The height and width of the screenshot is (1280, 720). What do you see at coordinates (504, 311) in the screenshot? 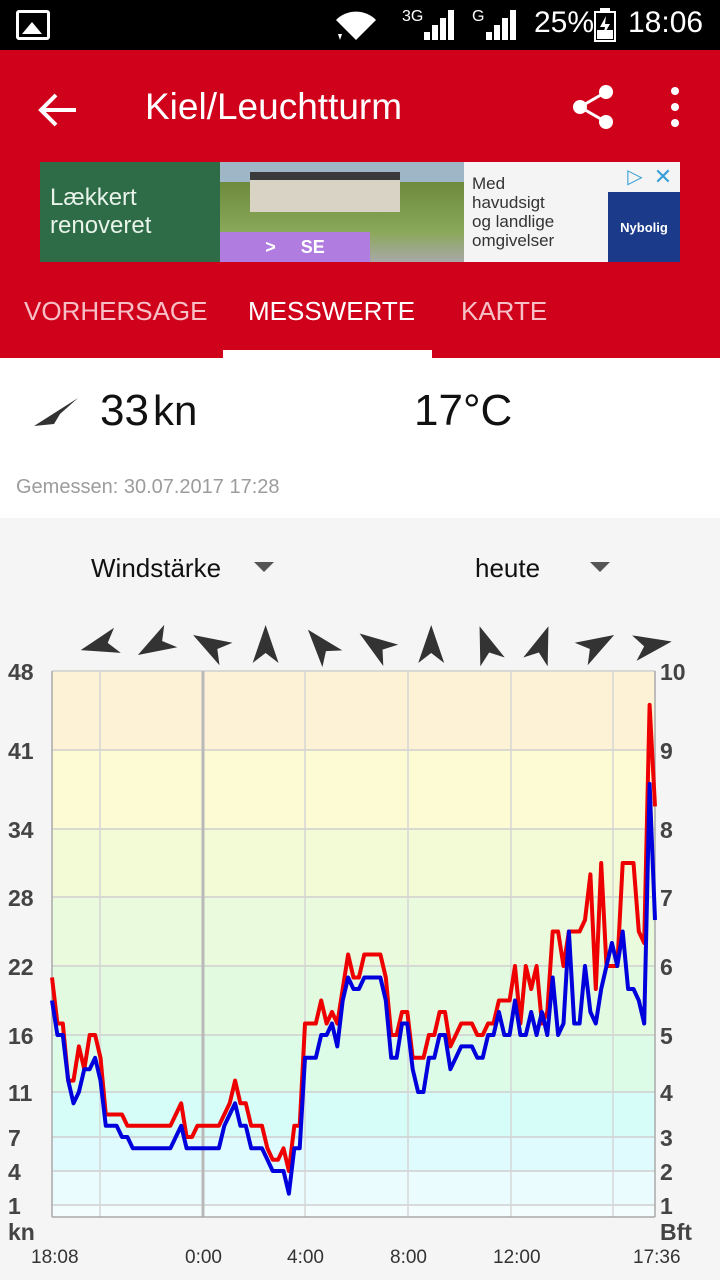
I see `tab-karte: KARTE` at bounding box center [504, 311].